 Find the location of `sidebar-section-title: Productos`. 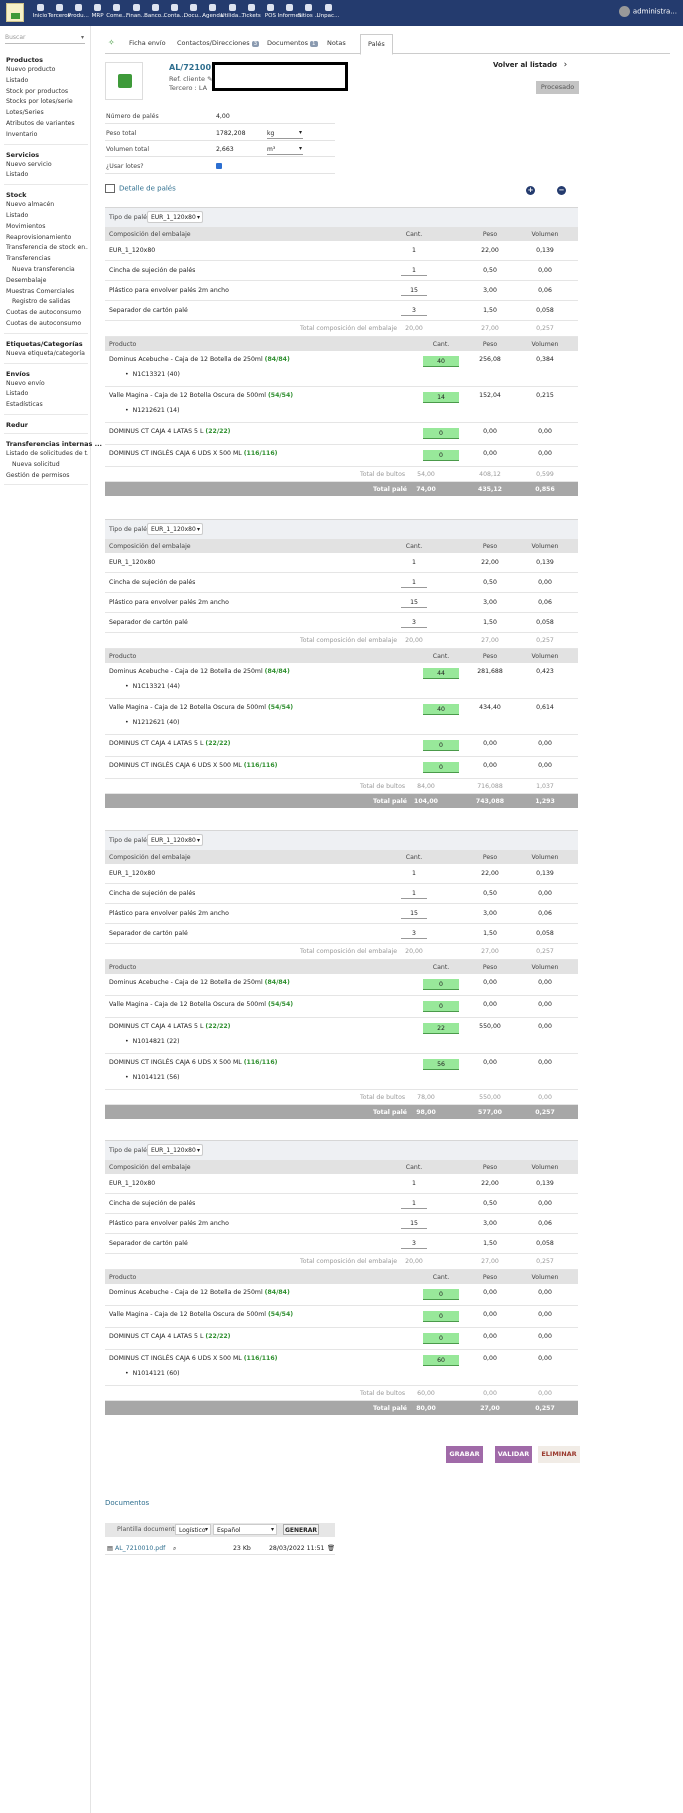

sidebar-section-title: Productos is located at coordinates (24, 60).